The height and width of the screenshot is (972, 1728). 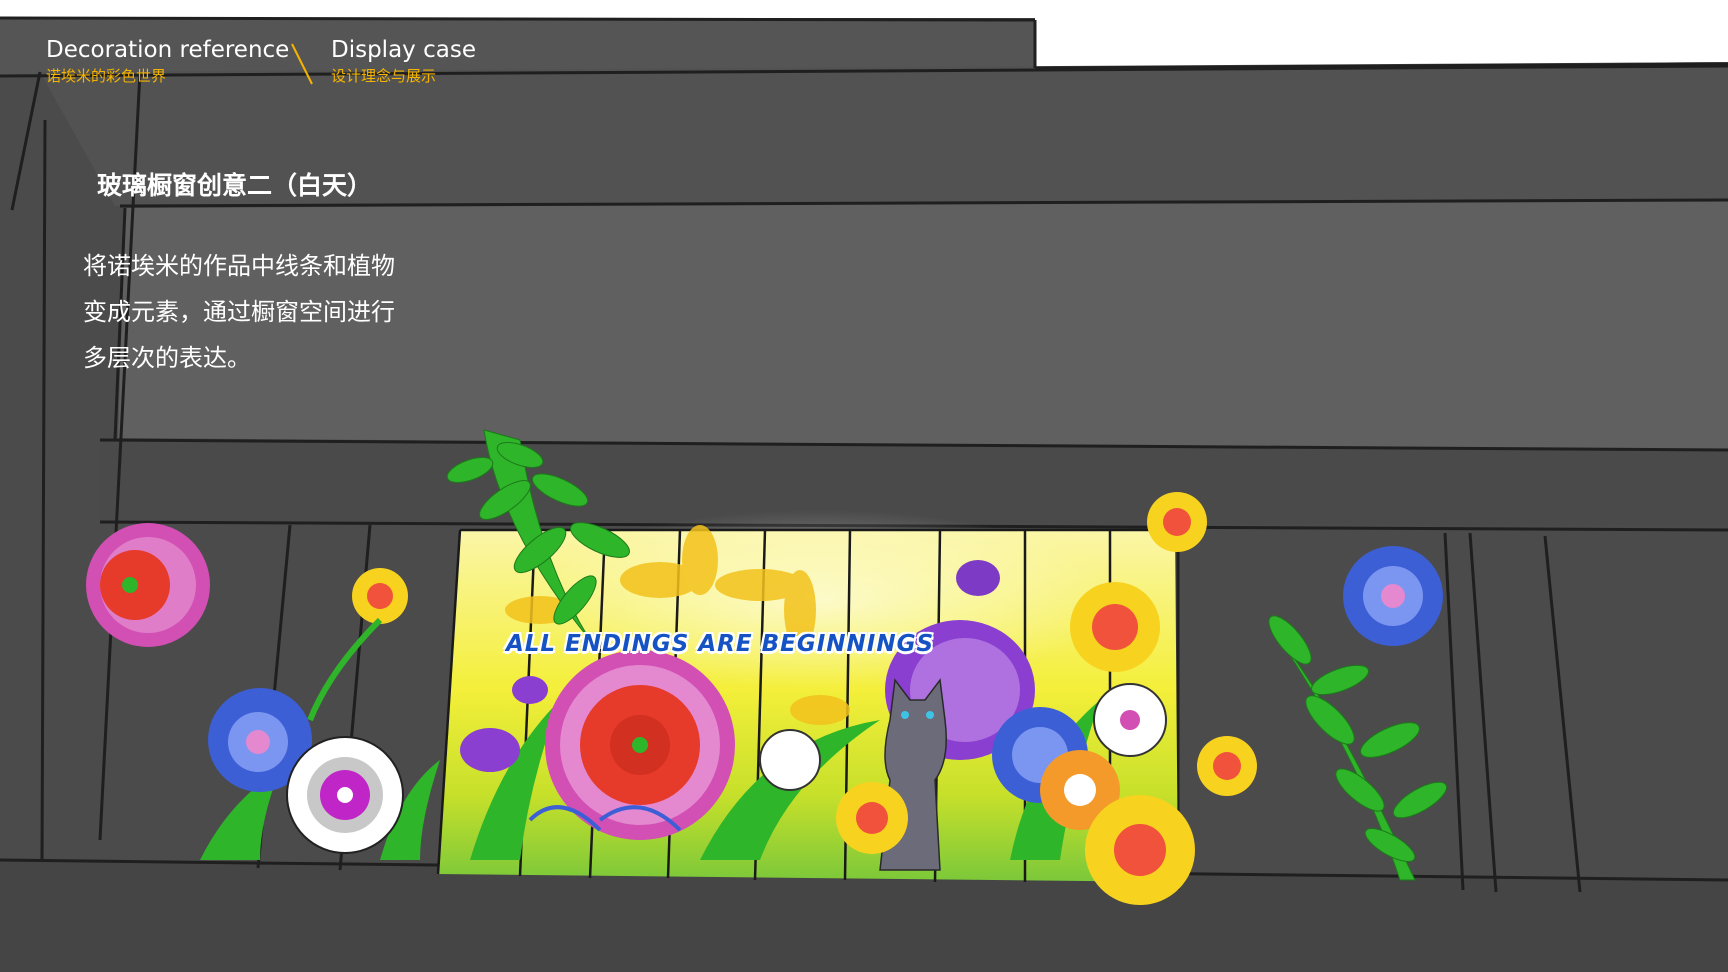 I want to click on body-text: 将诺埃米的作品中线条和植物 变成元素，通过橱窗空间进行 多层次的表达。, so click(x=239, y=312).